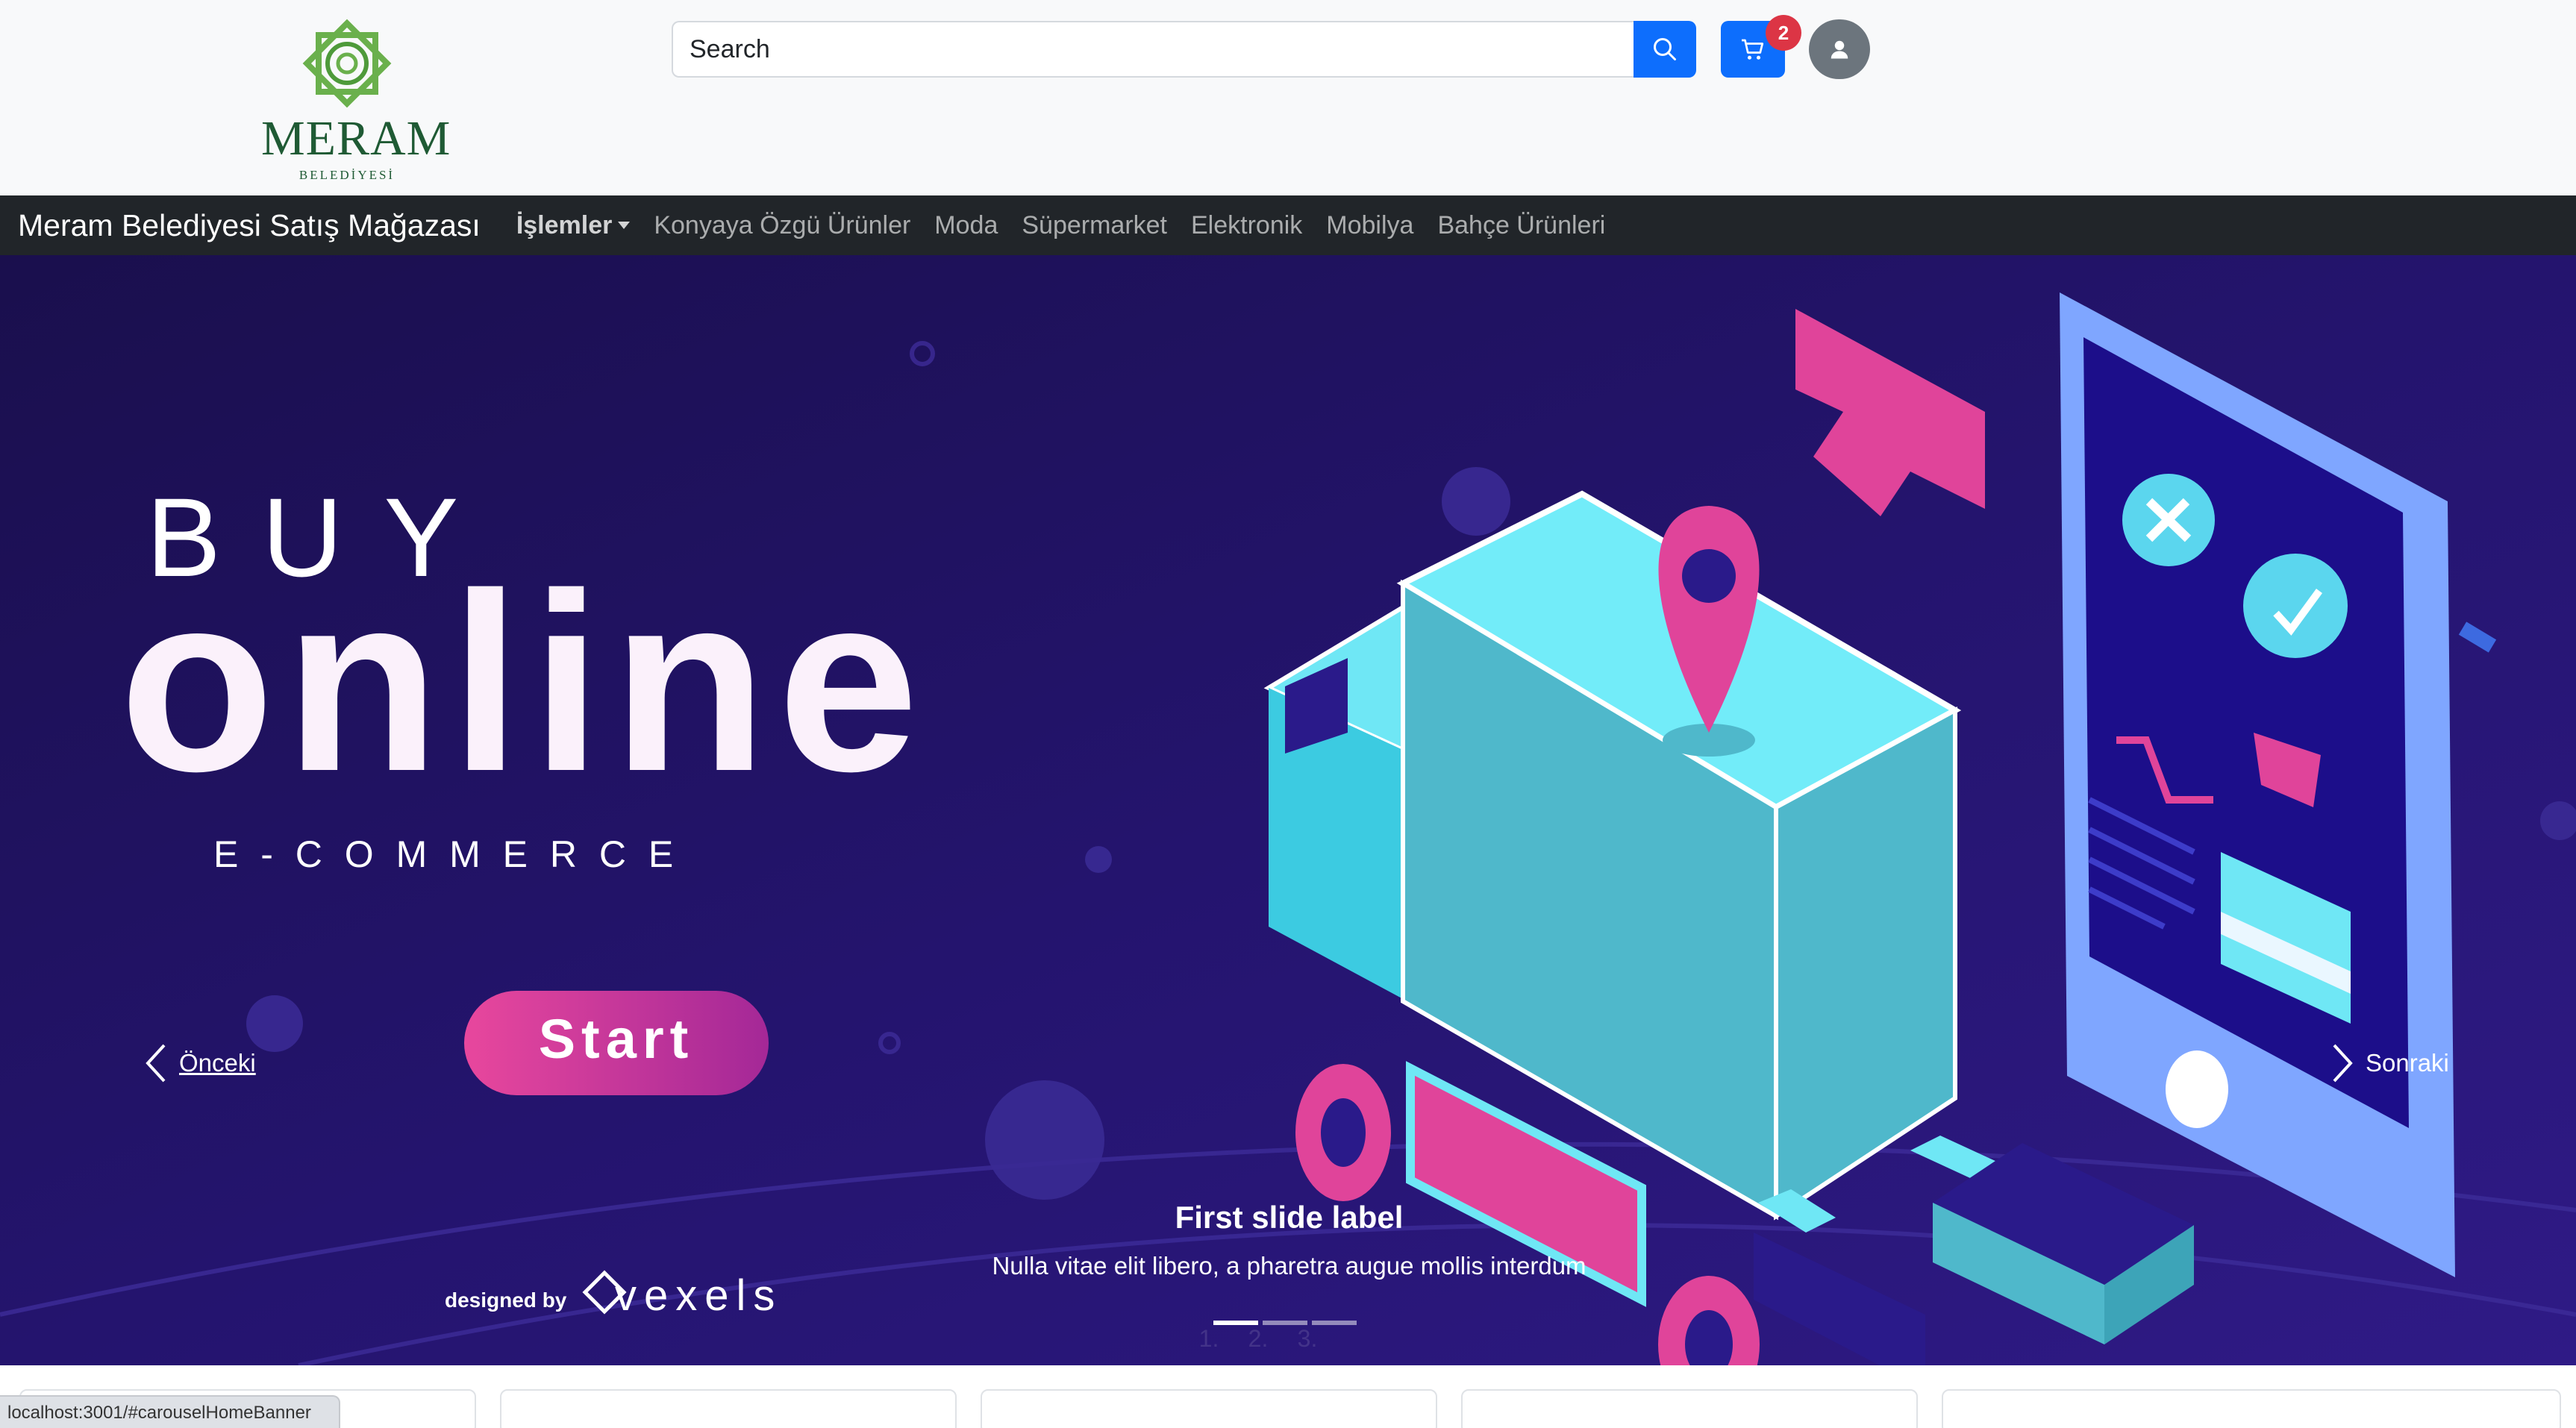 This screenshot has height=1428, width=2576. I want to click on nav-item-moda: Moda, so click(966, 225).